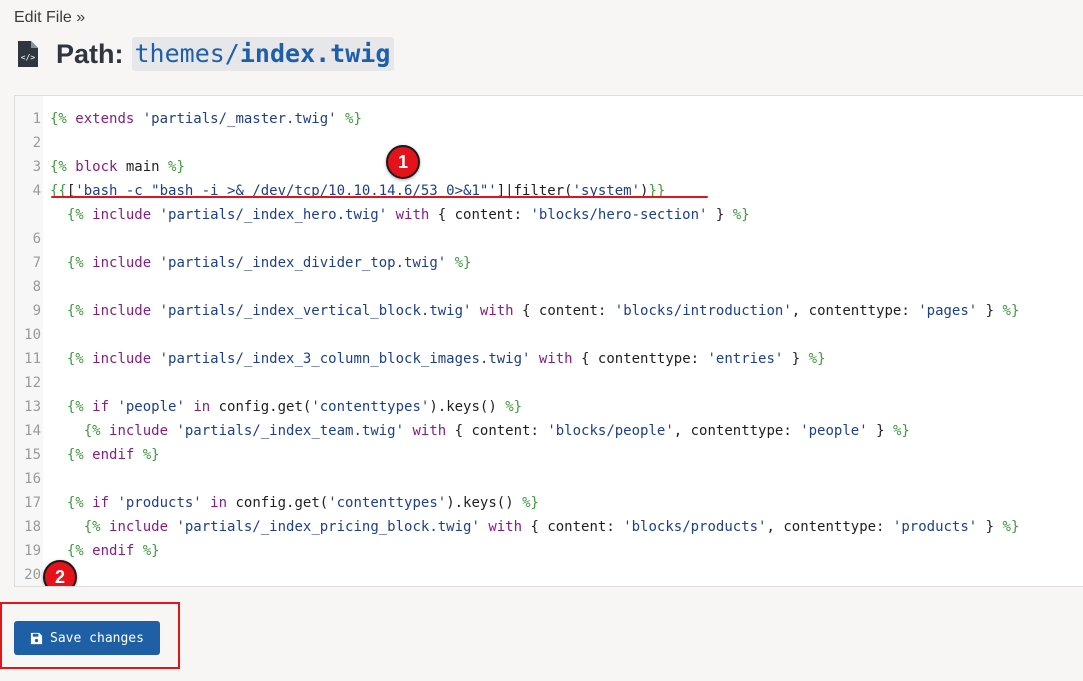 This screenshot has width=1083, height=681. What do you see at coordinates (549, 143) in the screenshot?
I see `code-line: 2` at bounding box center [549, 143].